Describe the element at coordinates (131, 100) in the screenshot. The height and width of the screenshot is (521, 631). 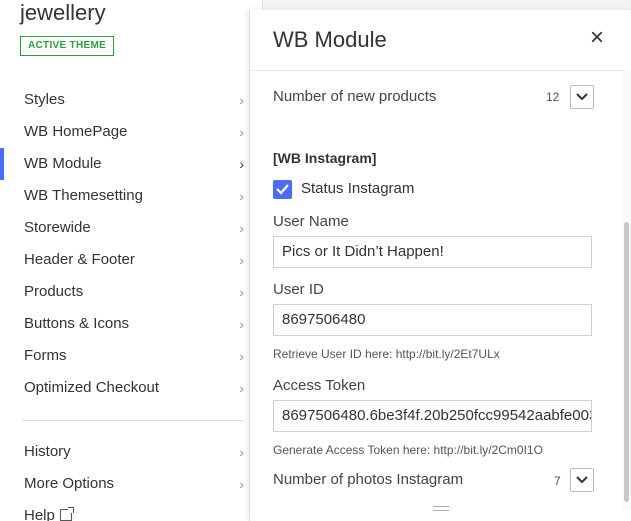
I see `sidebar-item-styles: Styles ›` at that location.